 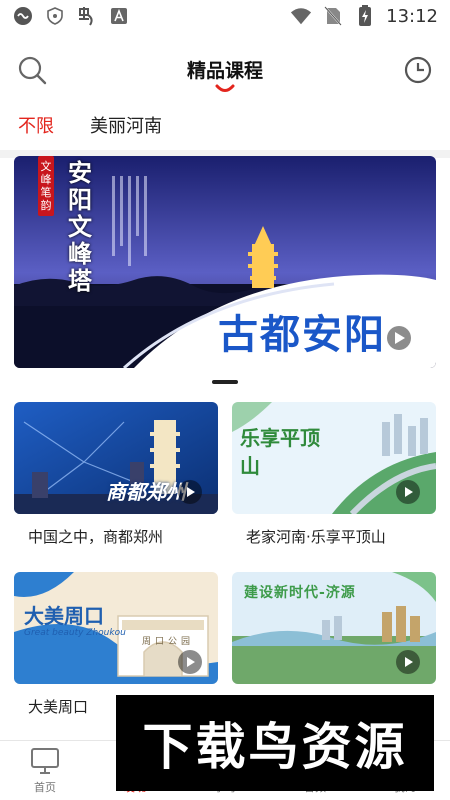 What do you see at coordinates (80, 227) in the screenshot?
I see `banner-vertical-title: 安阳文峰塔` at bounding box center [80, 227].